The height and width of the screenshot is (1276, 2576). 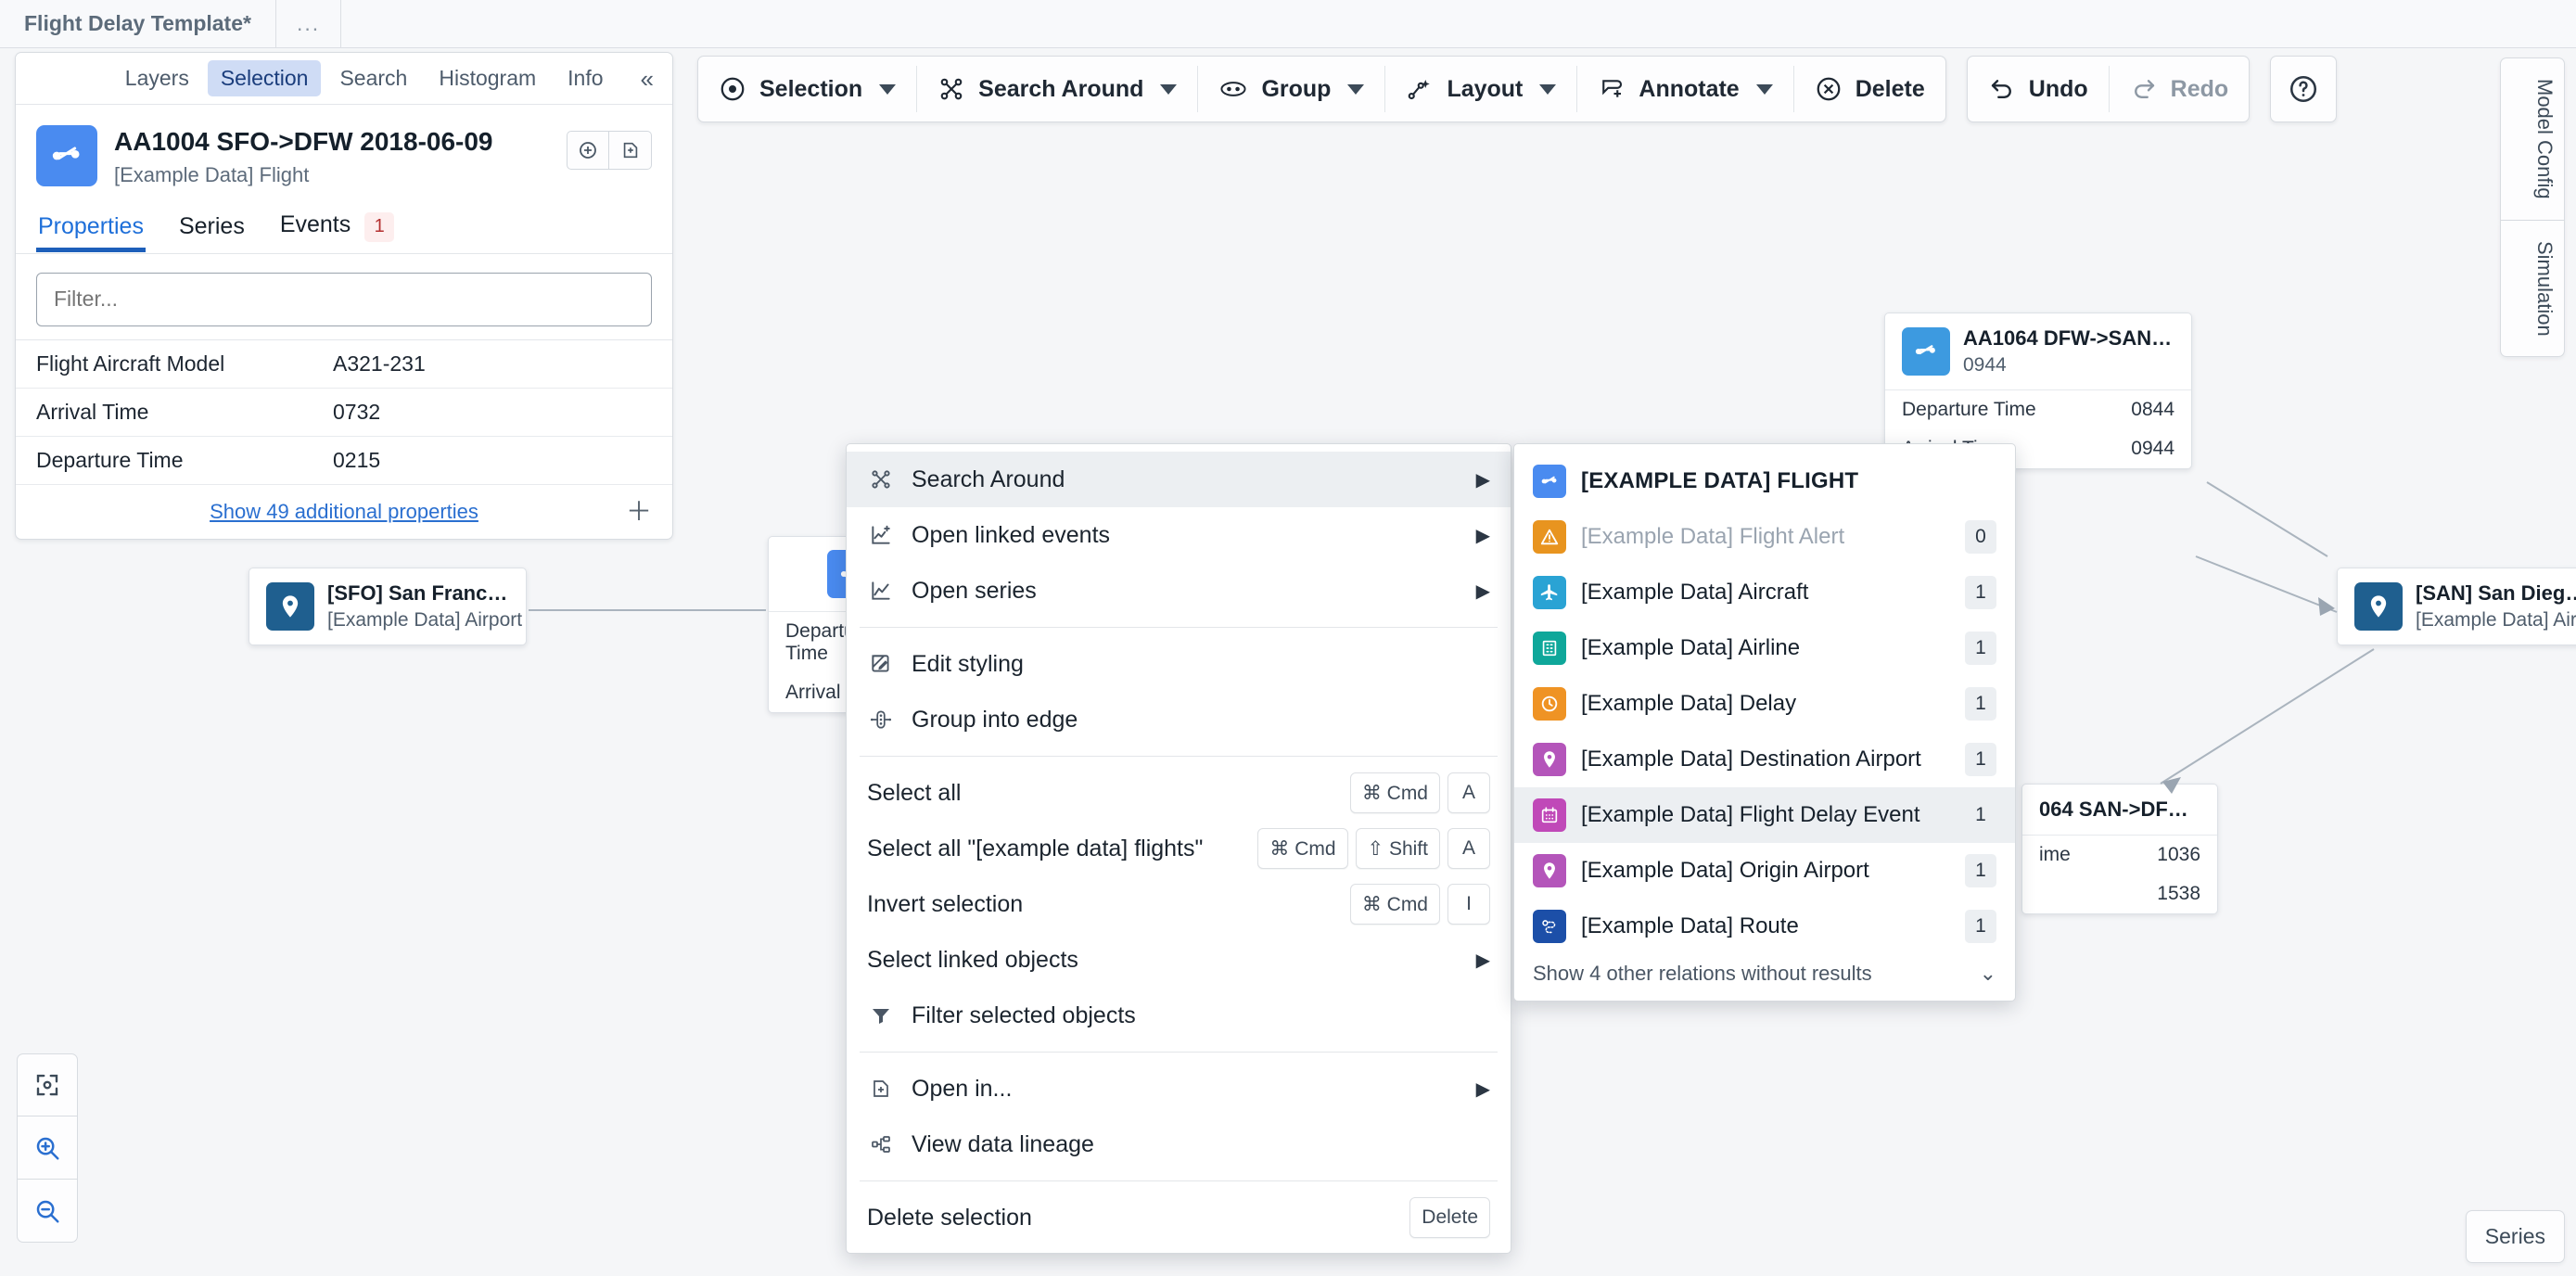 I want to click on fit-to-screen-button, so click(x=47, y=1084).